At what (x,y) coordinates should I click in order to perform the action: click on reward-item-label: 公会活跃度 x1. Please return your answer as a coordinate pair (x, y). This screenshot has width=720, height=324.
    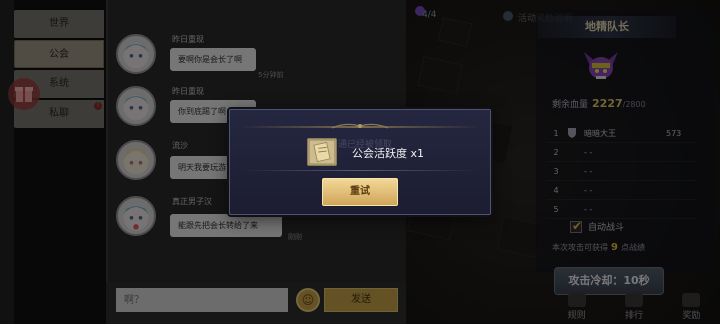
    Looking at the image, I should click on (388, 153).